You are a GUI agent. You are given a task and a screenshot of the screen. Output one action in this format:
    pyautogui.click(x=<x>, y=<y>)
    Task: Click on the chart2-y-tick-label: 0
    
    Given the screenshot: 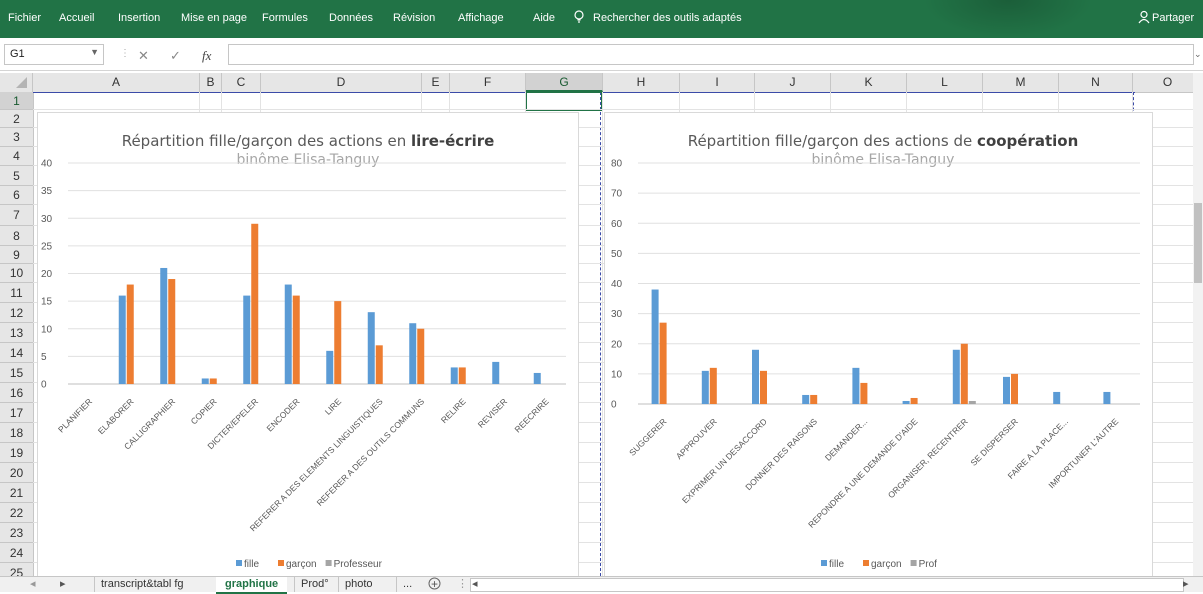 What is the action you would take?
    pyautogui.click(x=614, y=405)
    